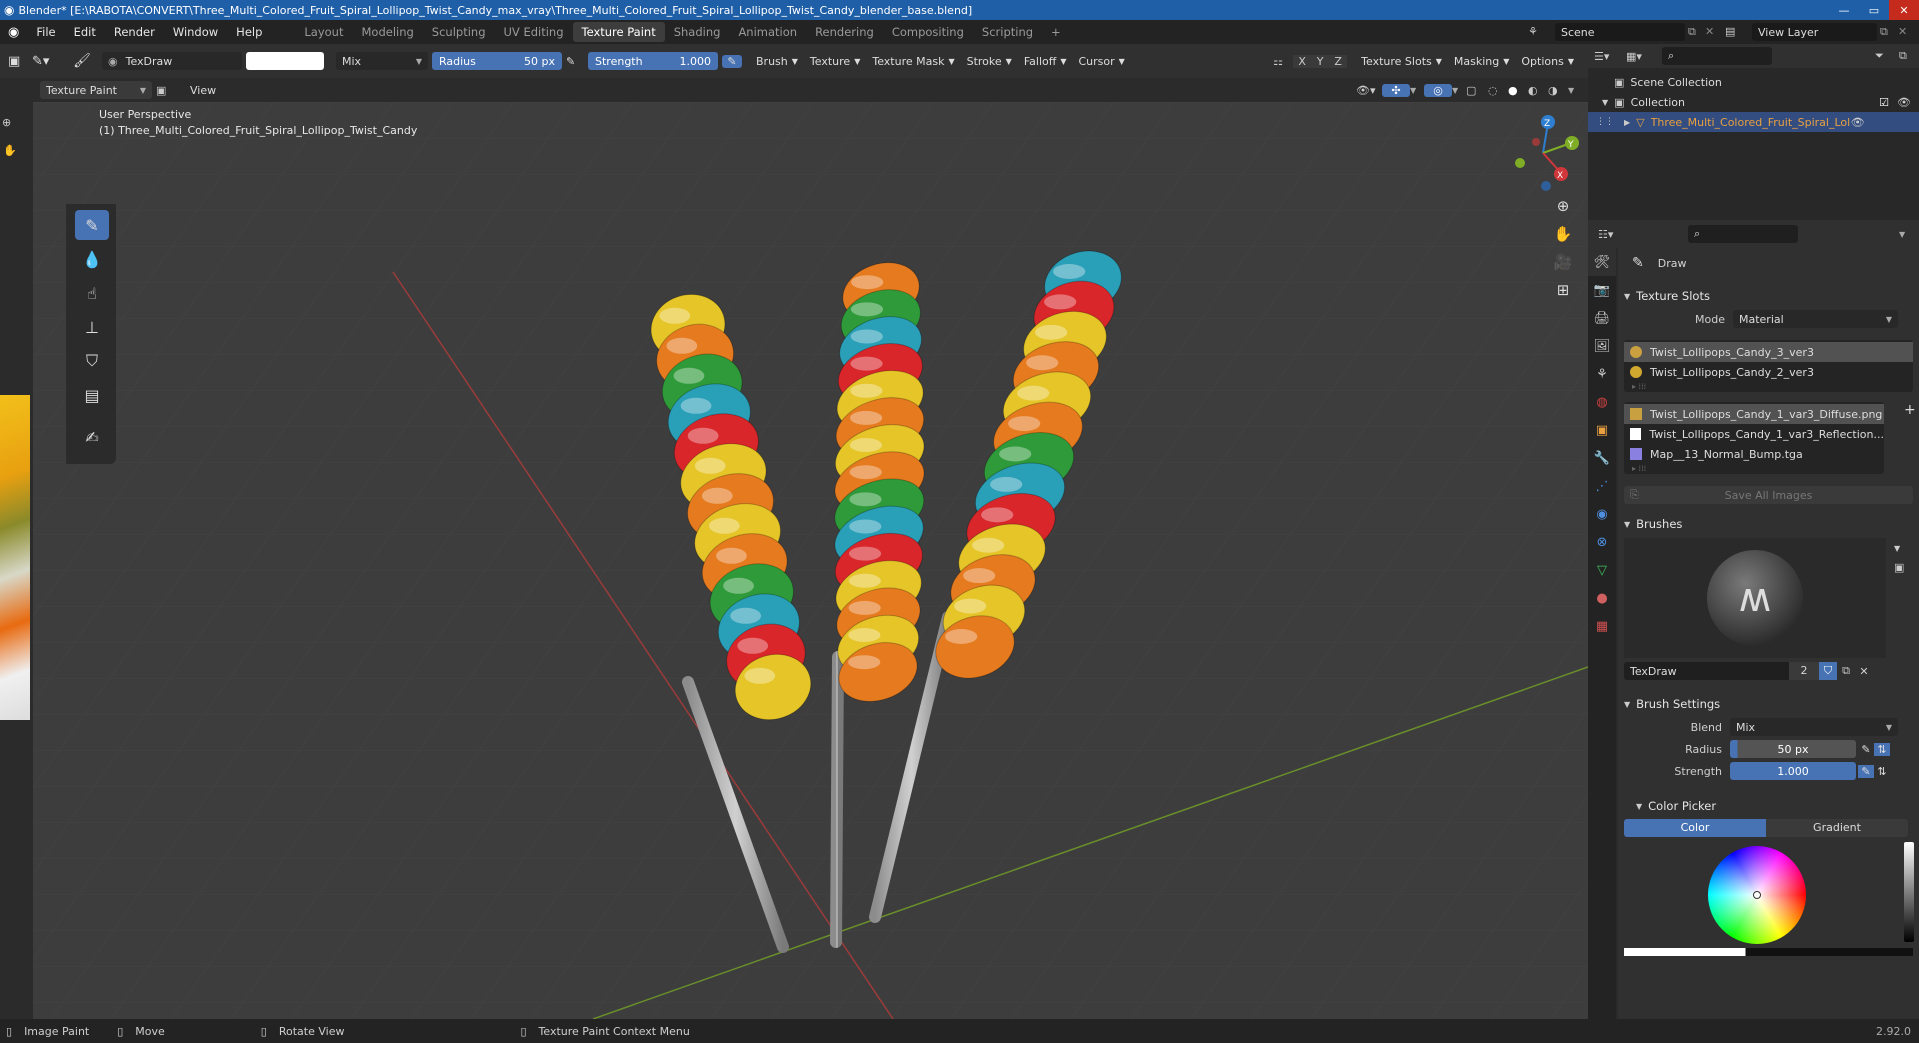 The width and height of the screenshot is (1919, 1043). I want to click on smear-tool-button: ☝, so click(92, 293).